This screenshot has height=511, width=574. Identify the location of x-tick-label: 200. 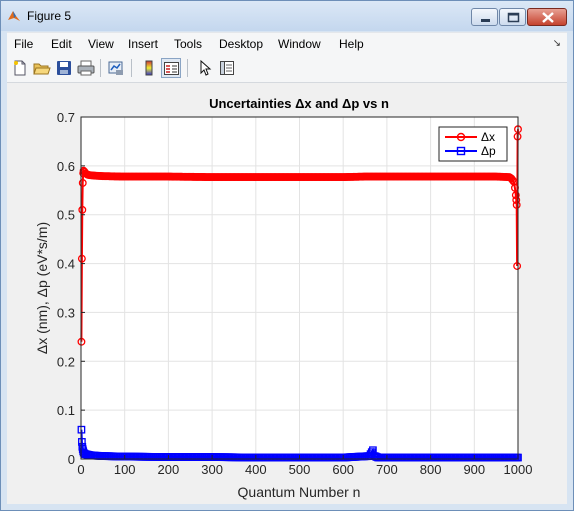
(169, 469).